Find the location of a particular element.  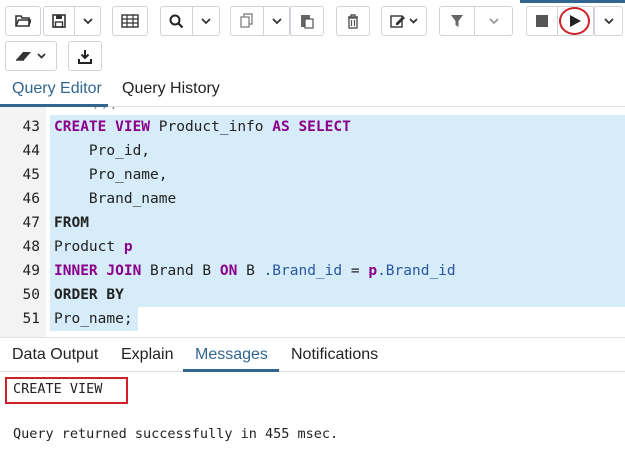

paste-icon is located at coordinates (307, 21).